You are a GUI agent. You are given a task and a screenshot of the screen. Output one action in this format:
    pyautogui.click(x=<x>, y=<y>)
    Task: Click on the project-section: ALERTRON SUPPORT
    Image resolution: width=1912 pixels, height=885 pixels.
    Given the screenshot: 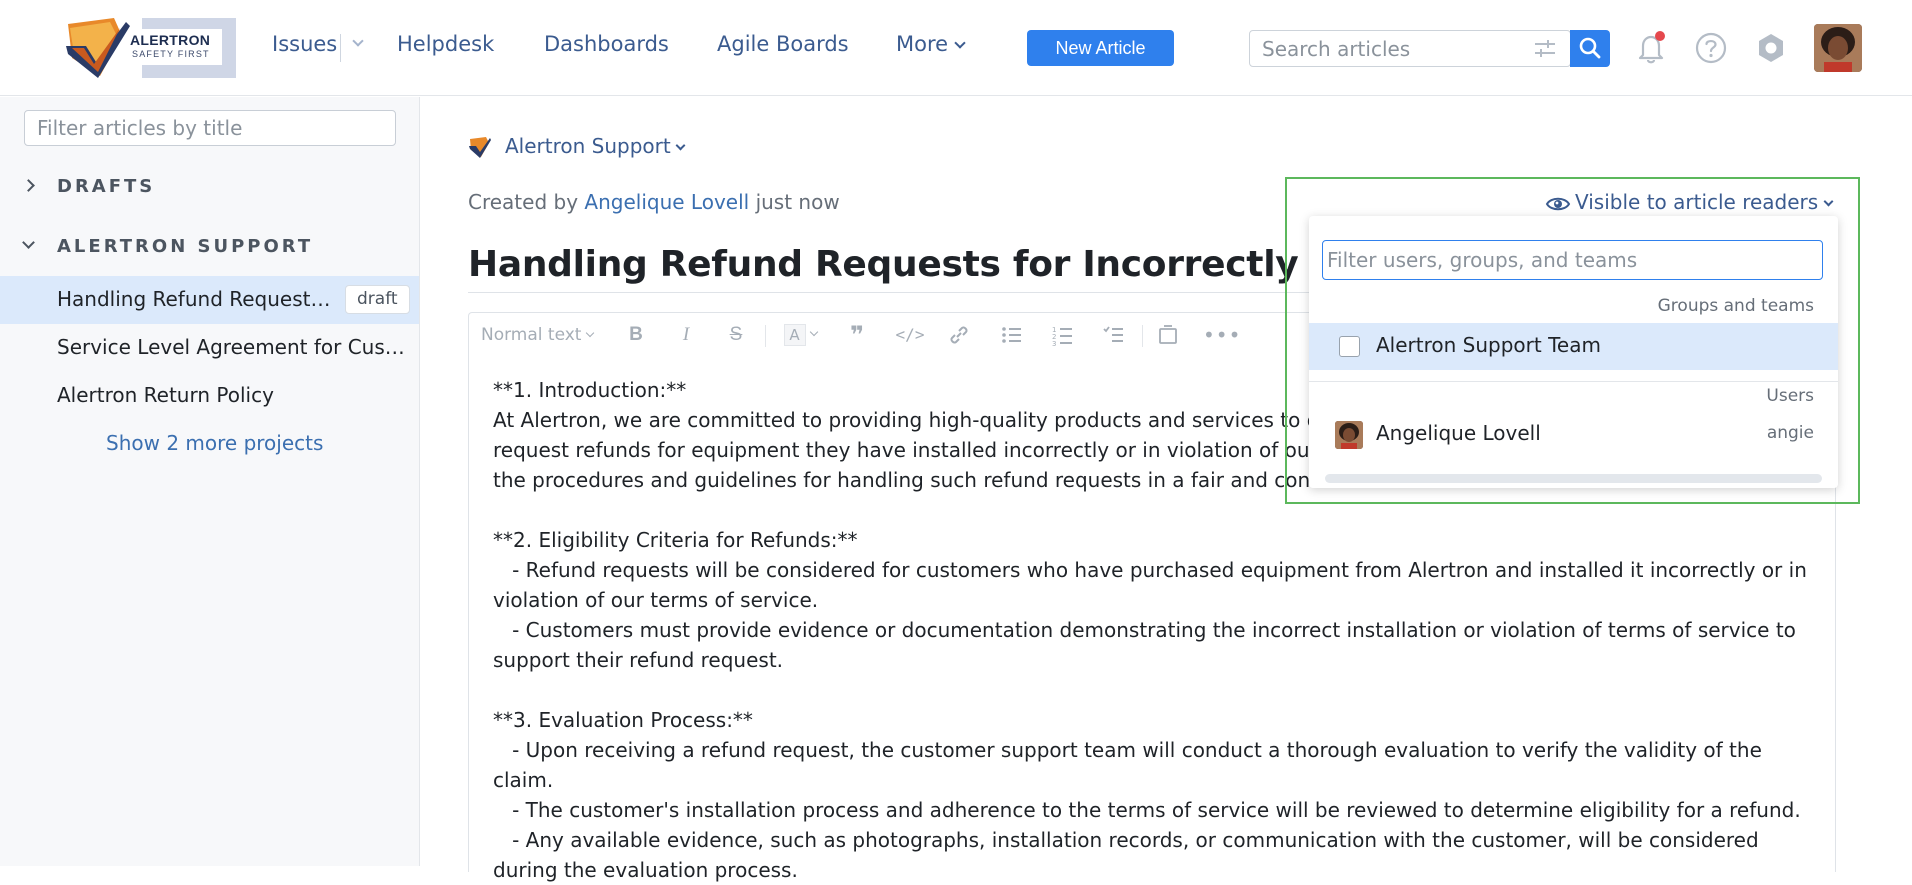 What is the action you would take?
    pyautogui.click(x=168, y=246)
    